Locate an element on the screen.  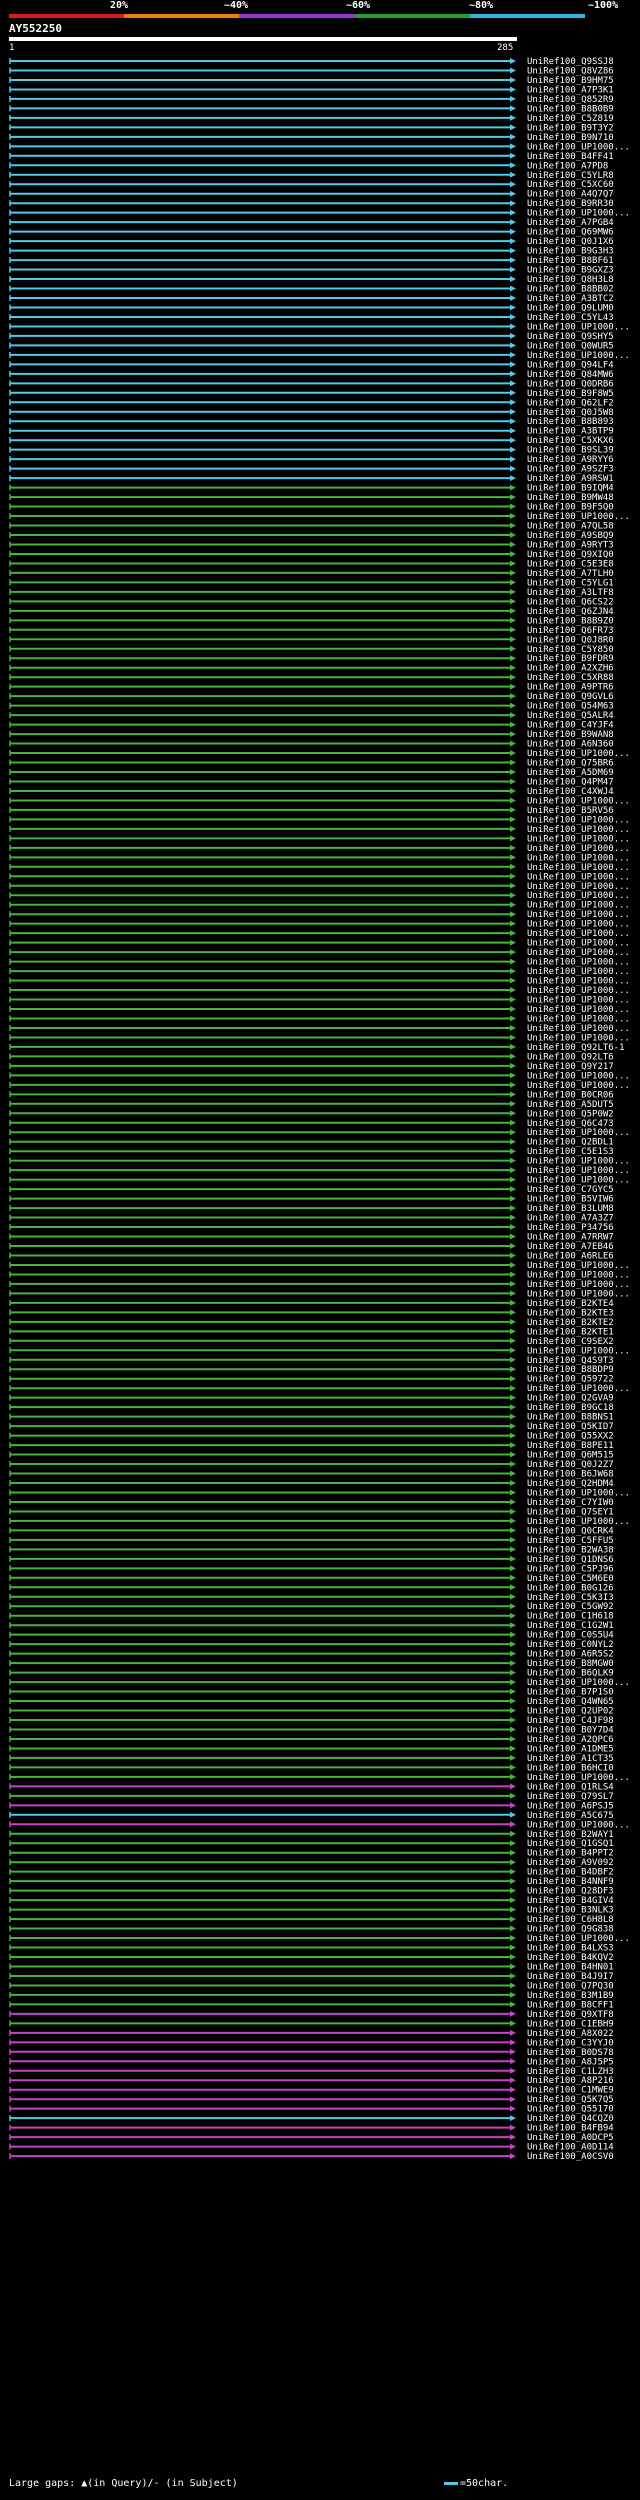
hit-label: UniRef100_A0CSV0 is located at coordinates (570, 2157).